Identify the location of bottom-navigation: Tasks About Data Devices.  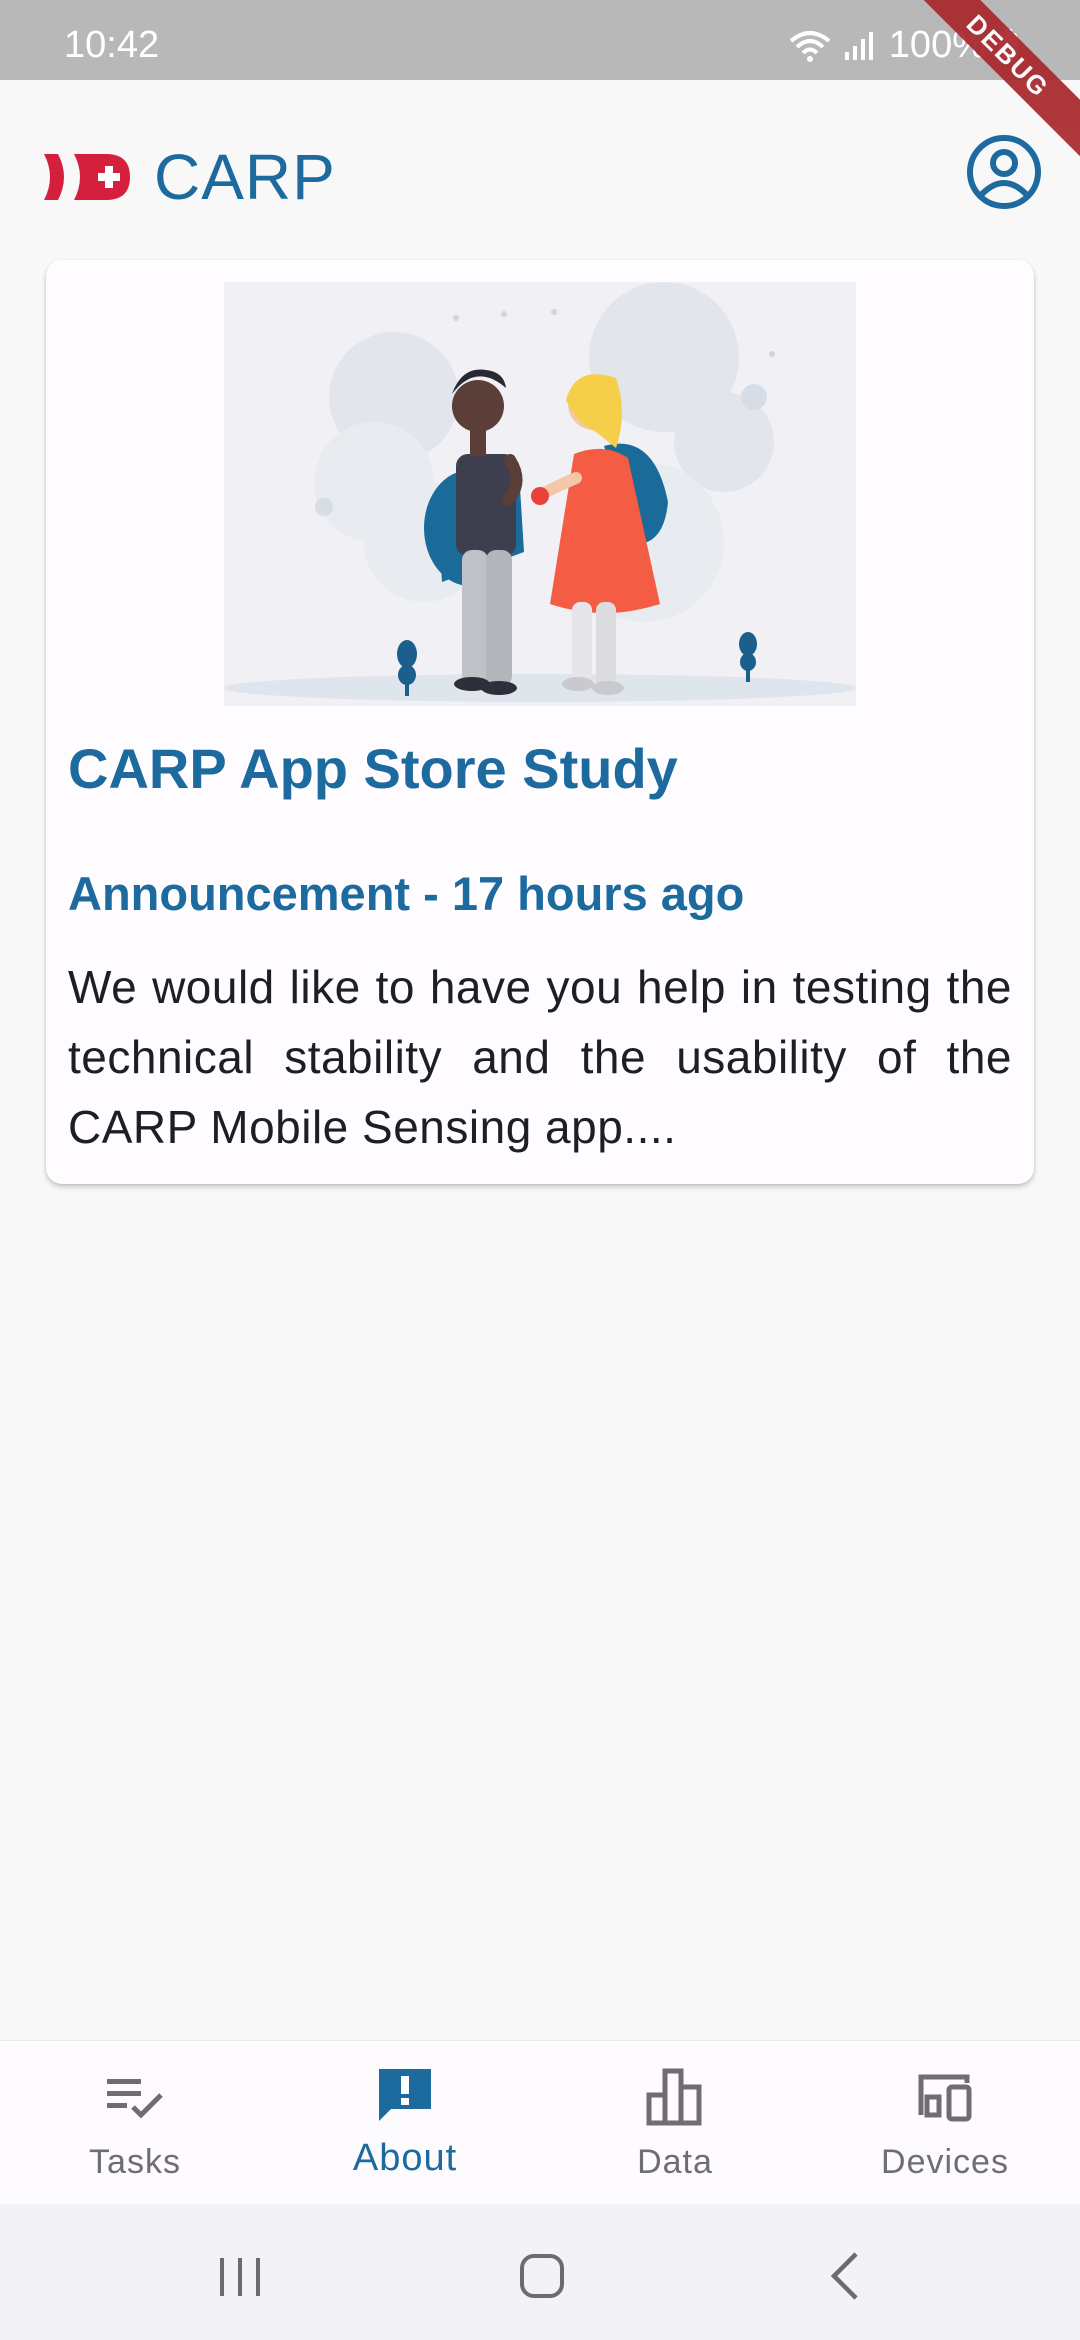
(540, 2122).